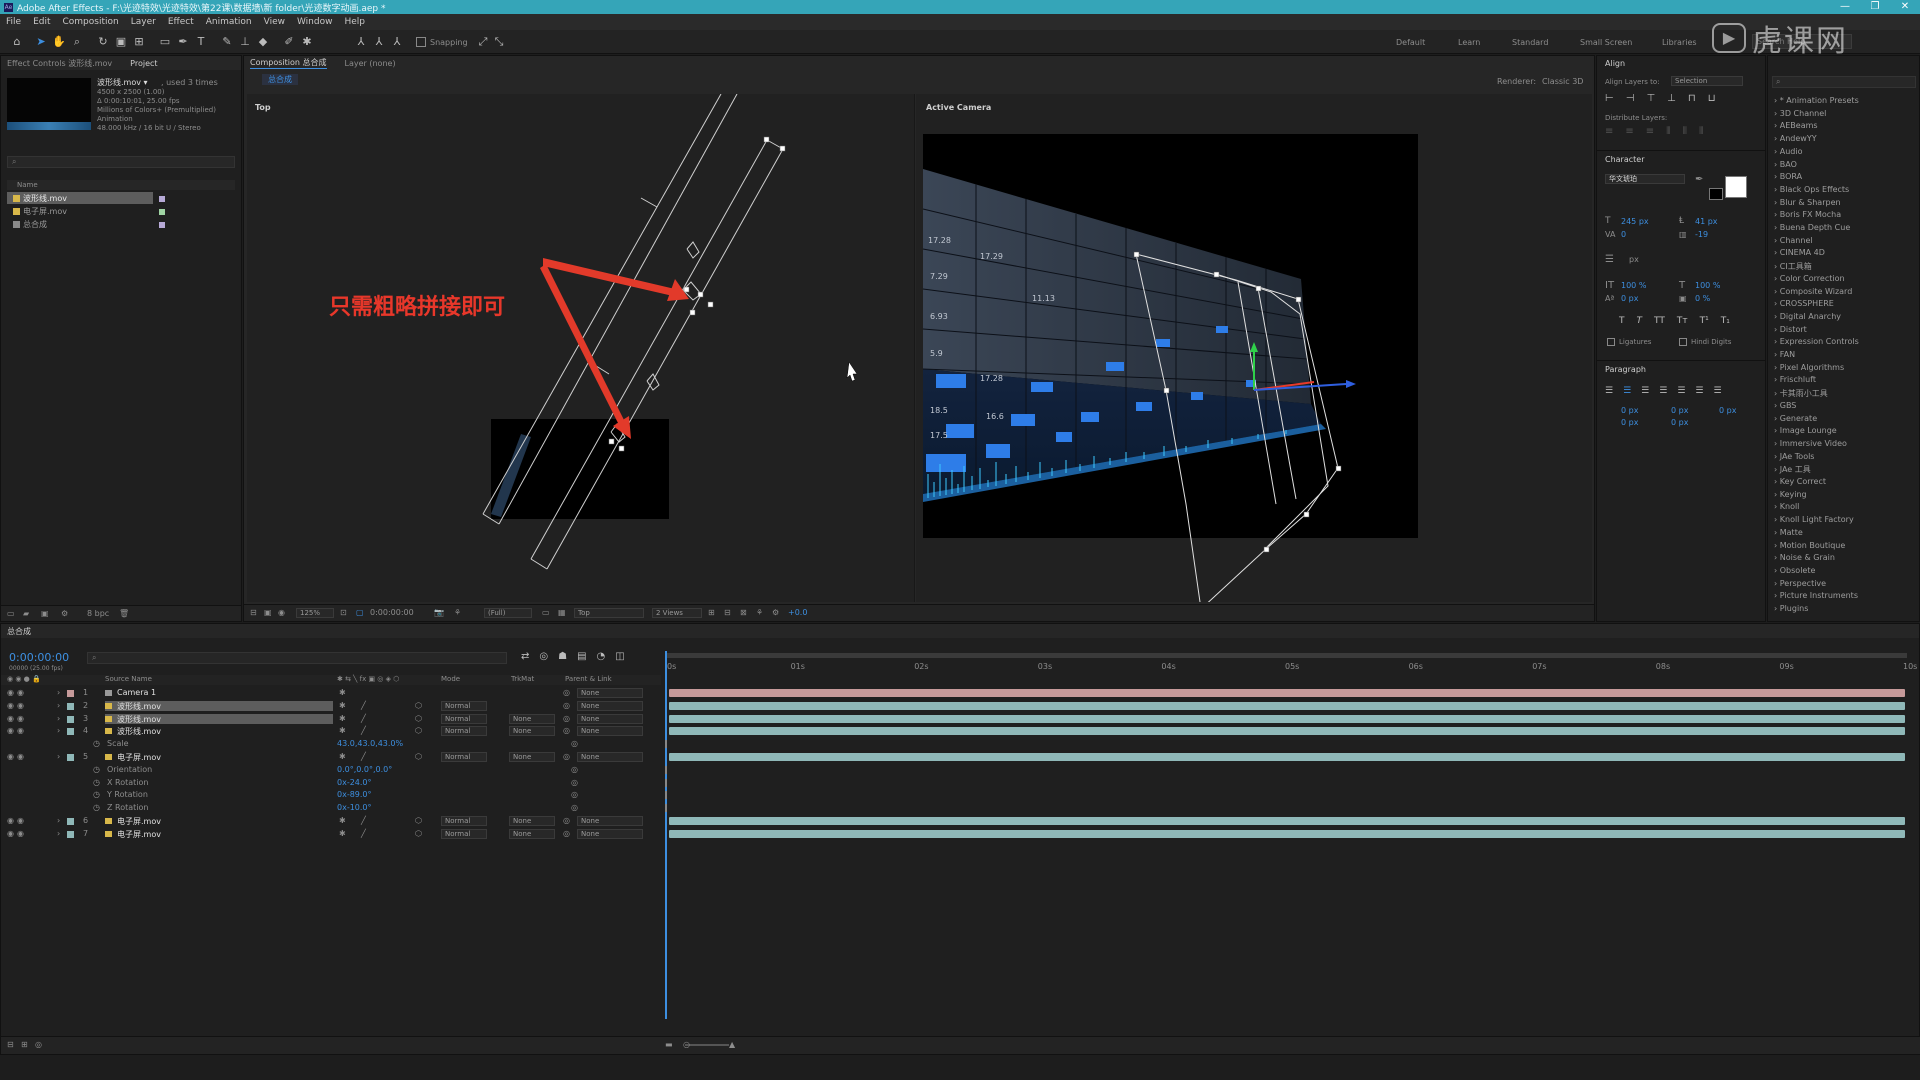 Image resolution: width=1920 pixels, height=1080 pixels. Describe the element at coordinates (13, 22) in the screenshot. I see `menu-file: File` at that location.